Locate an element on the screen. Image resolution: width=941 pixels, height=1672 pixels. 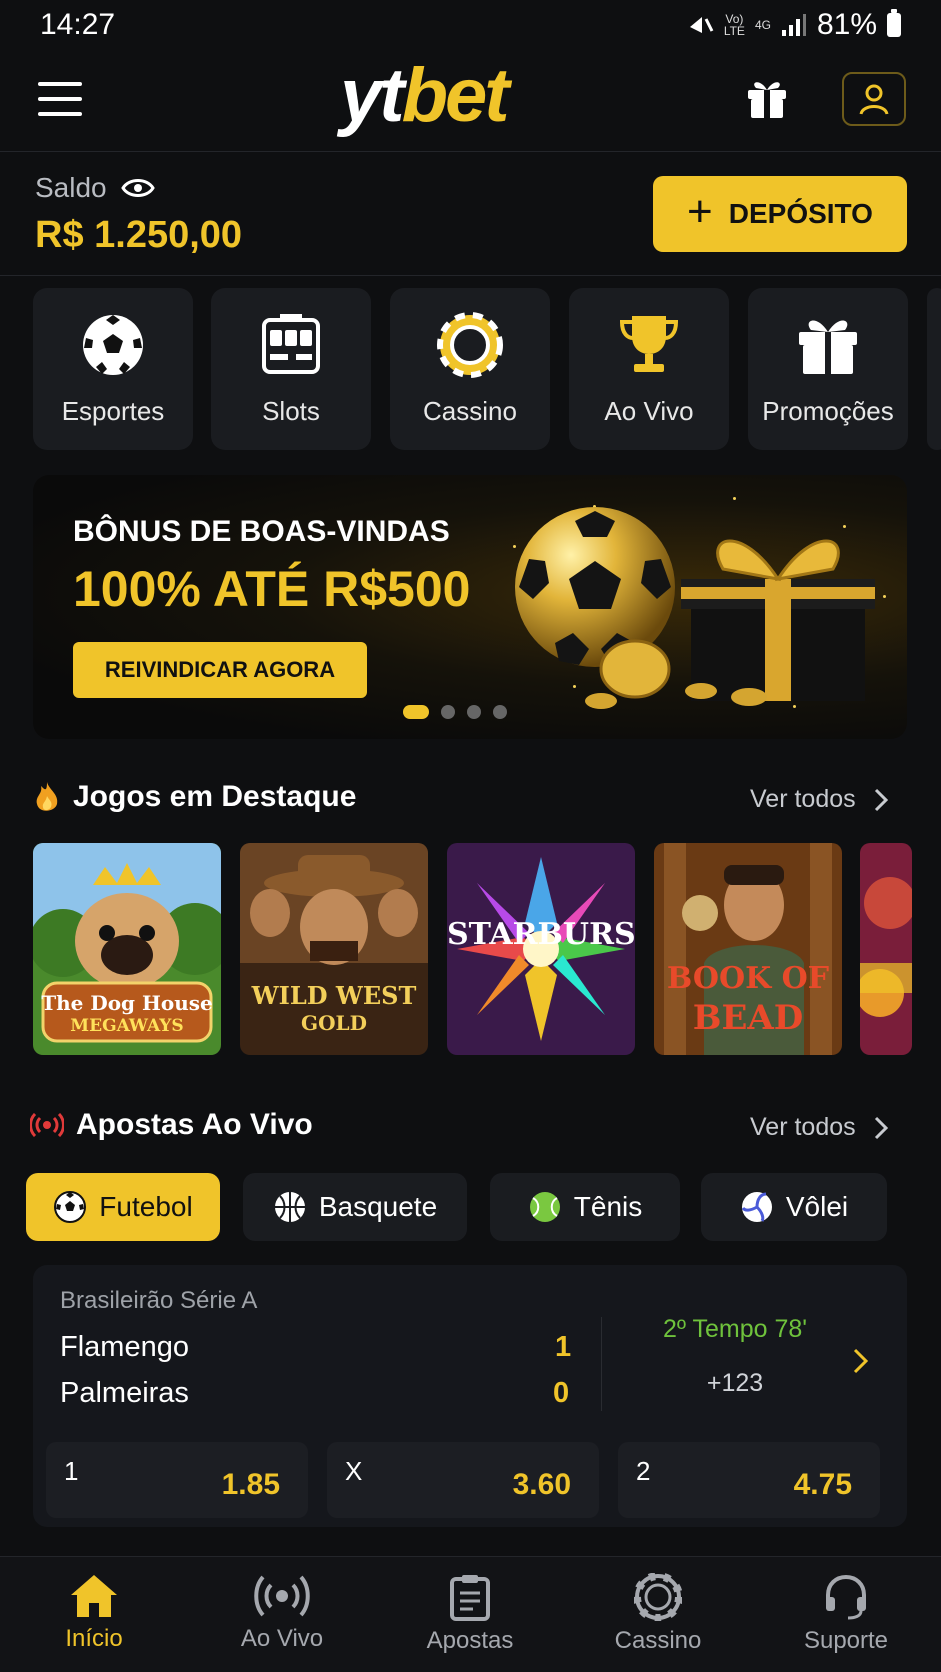
banner-title: 100% ATÉ R$500 is located at coordinates (272, 589).